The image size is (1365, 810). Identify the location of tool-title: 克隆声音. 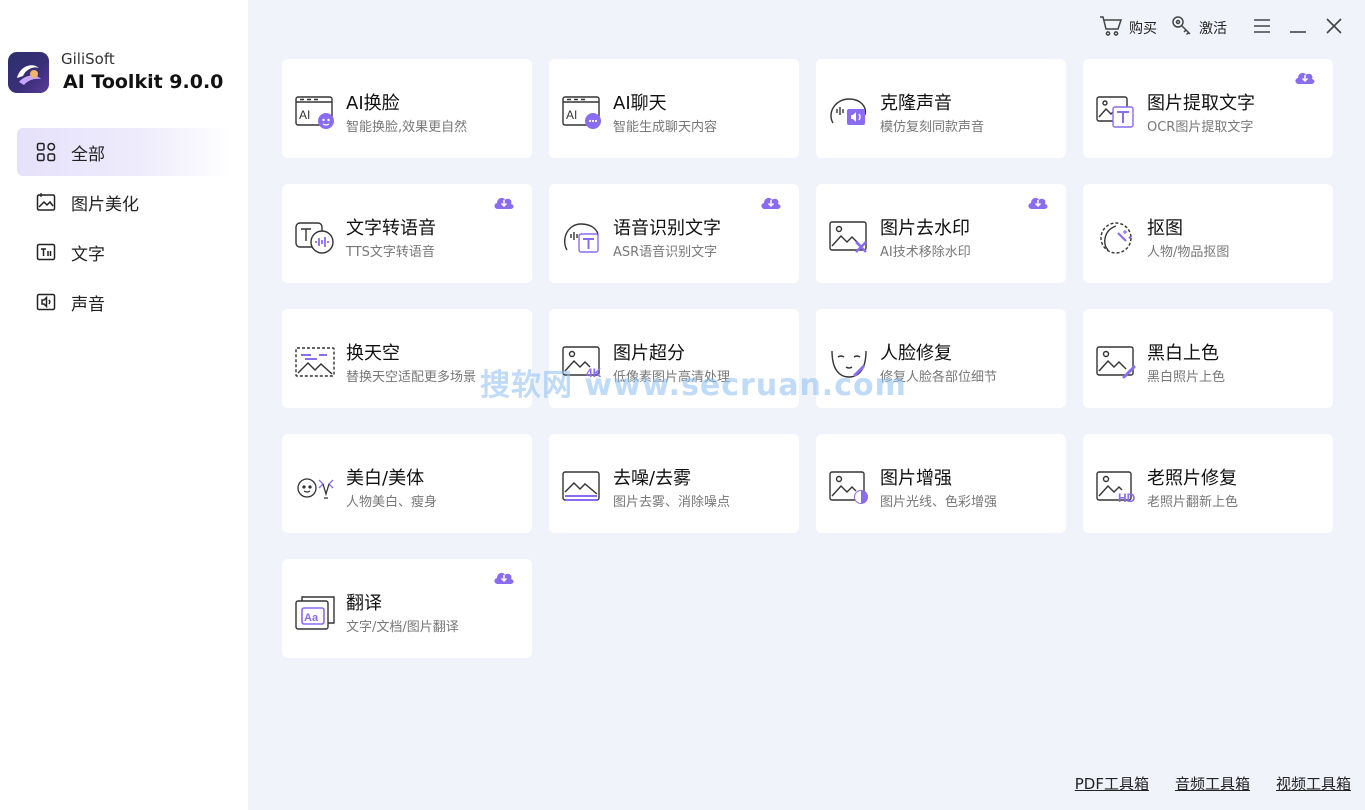
(916, 103).